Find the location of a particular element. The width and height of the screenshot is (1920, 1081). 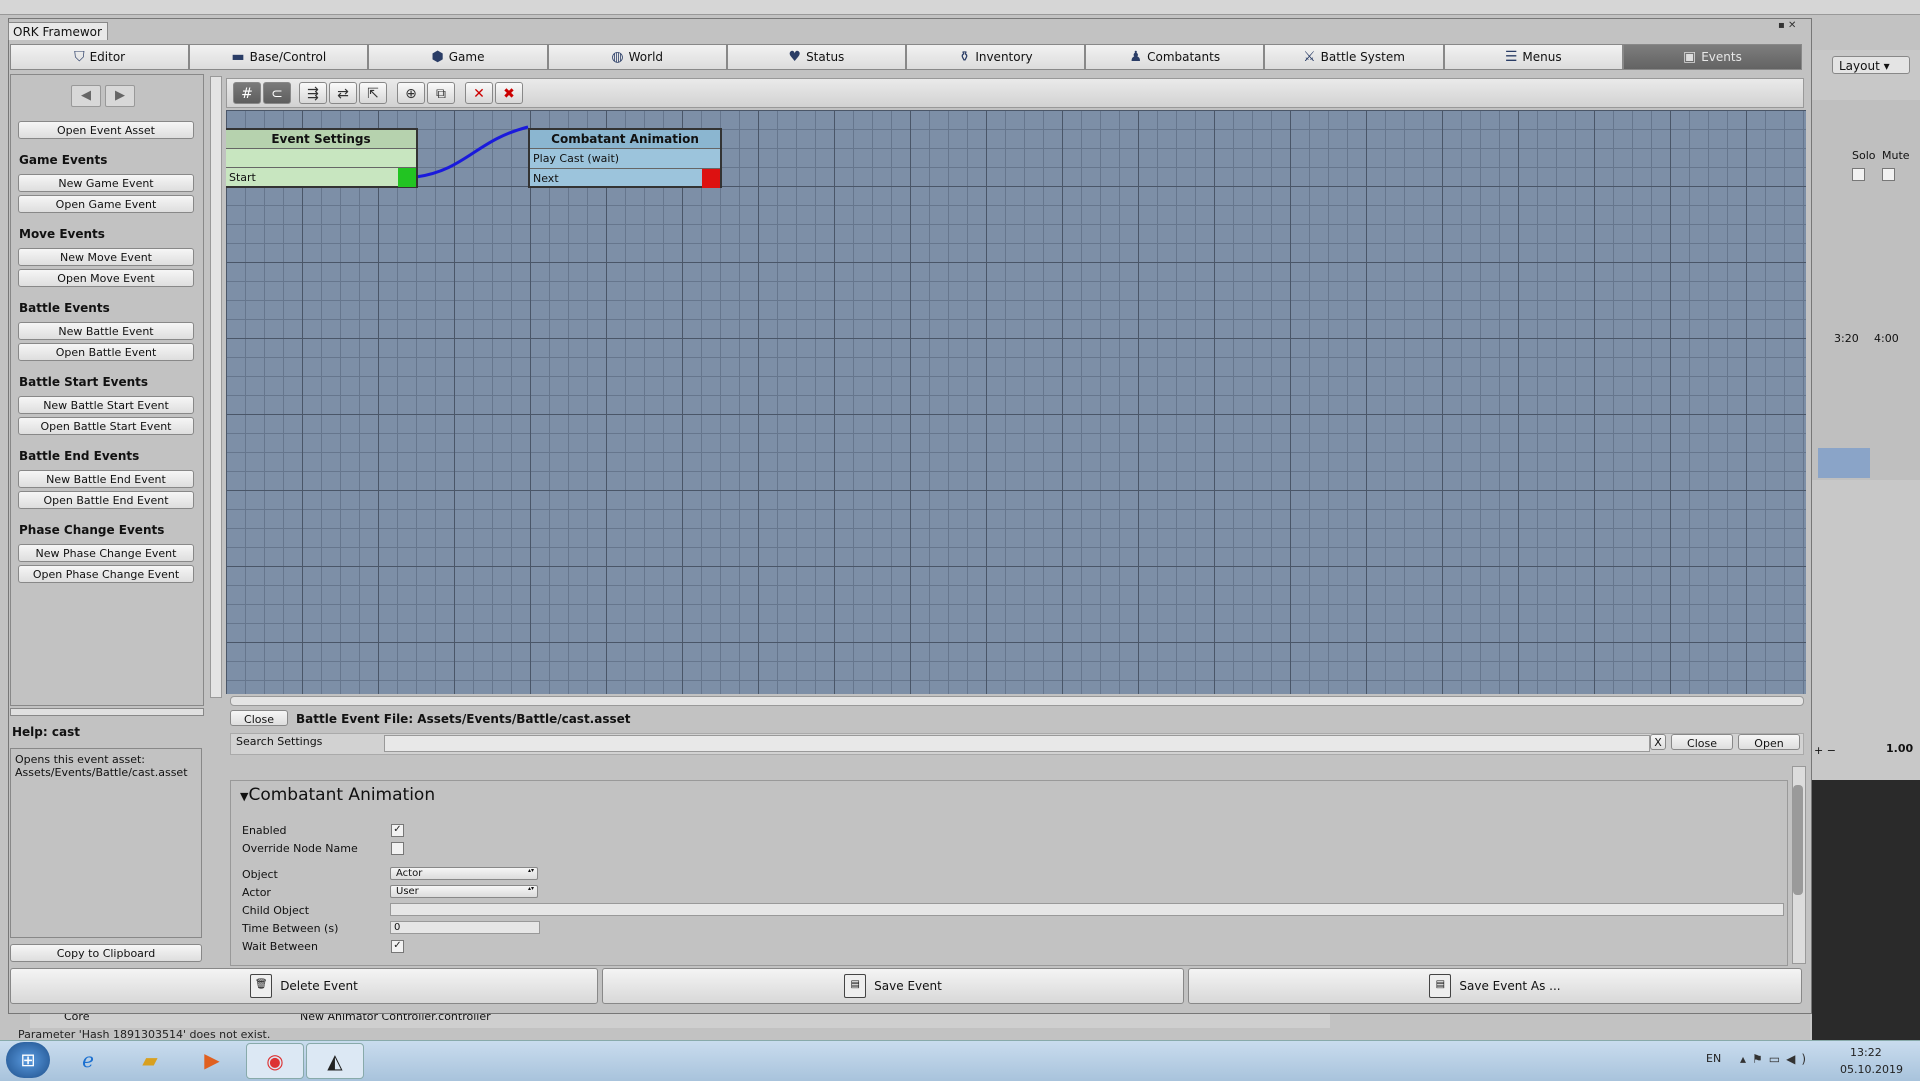

language-indicator: EN is located at coordinates (1713, 1058).